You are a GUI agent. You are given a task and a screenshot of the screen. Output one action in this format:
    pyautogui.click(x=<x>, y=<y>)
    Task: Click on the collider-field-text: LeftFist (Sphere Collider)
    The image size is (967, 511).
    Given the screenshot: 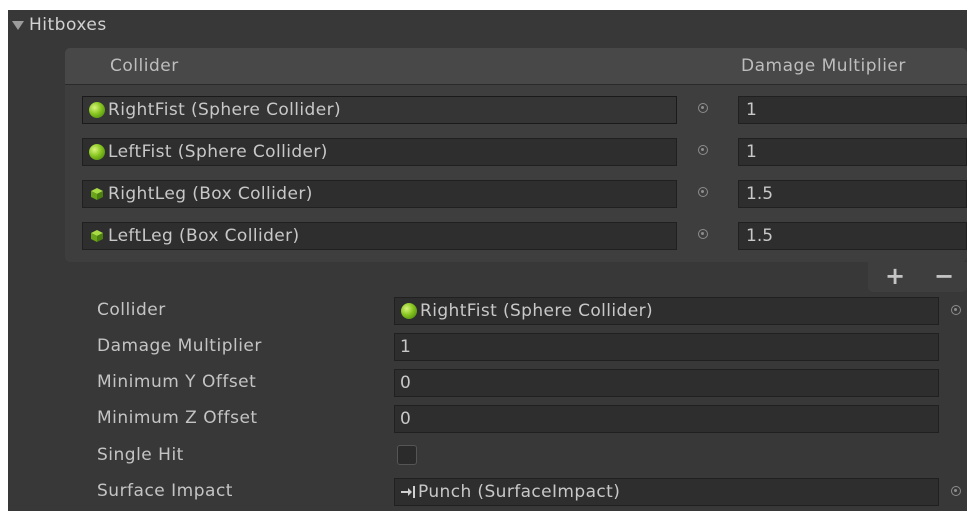 What is the action you would take?
    pyautogui.click(x=218, y=152)
    